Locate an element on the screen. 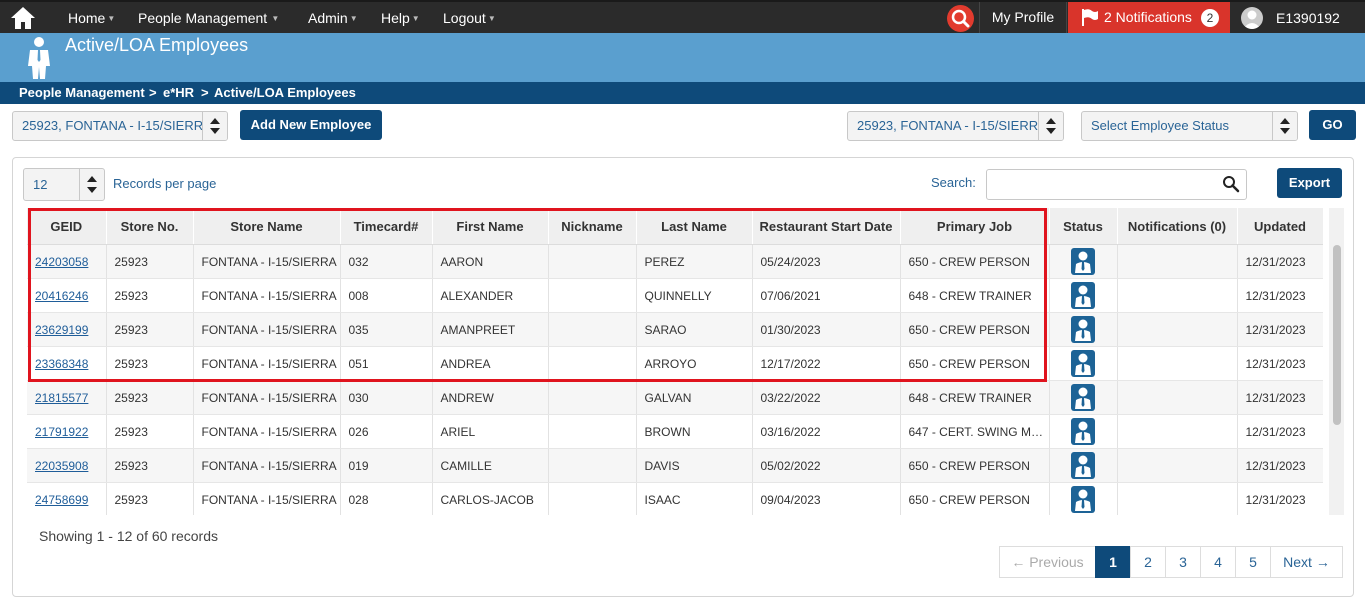 This screenshot has height=605, width=1365. nav-help: Help ▼ is located at coordinates (400, 18).